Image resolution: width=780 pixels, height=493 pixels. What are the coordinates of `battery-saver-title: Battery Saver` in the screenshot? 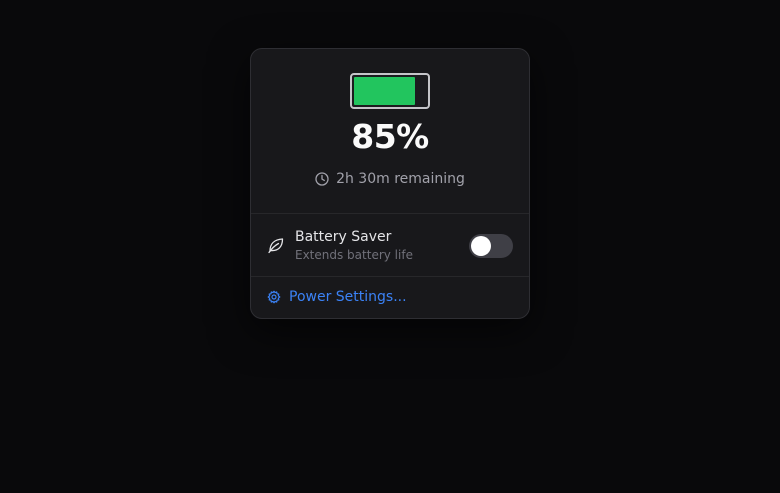 It's located at (343, 237).